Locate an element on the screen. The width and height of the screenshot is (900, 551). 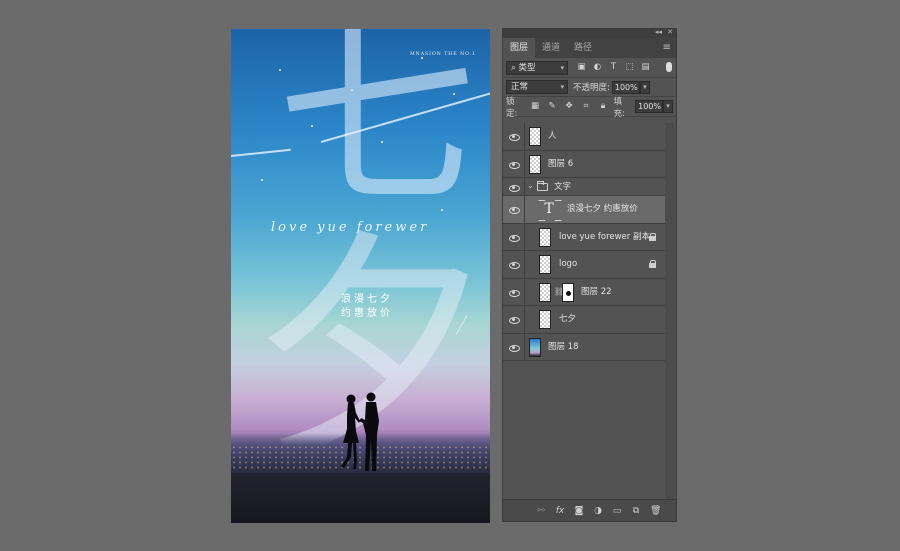
trash-icon: 🗑︎ is located at coordinates (655, 511).